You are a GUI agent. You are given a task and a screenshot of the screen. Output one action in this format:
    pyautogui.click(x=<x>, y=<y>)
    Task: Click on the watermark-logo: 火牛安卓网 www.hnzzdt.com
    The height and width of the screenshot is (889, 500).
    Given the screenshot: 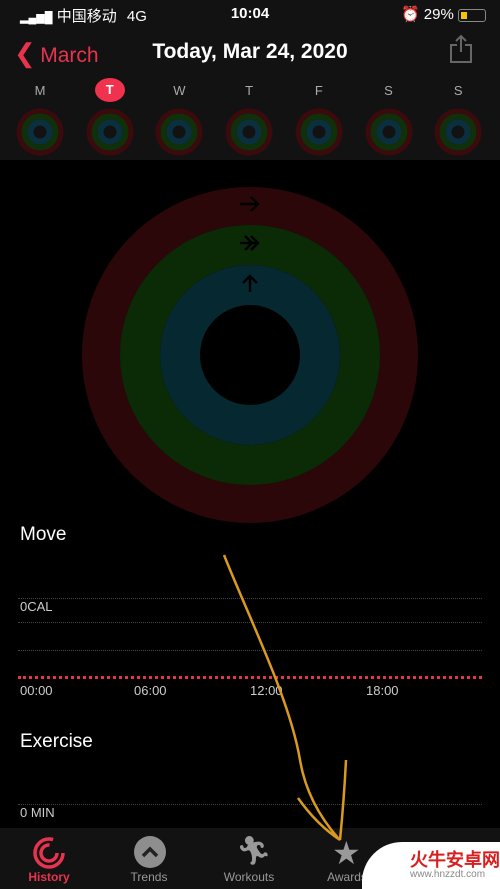 What is the action you would take?
    pyautogui.click(x=431, y=865)
    